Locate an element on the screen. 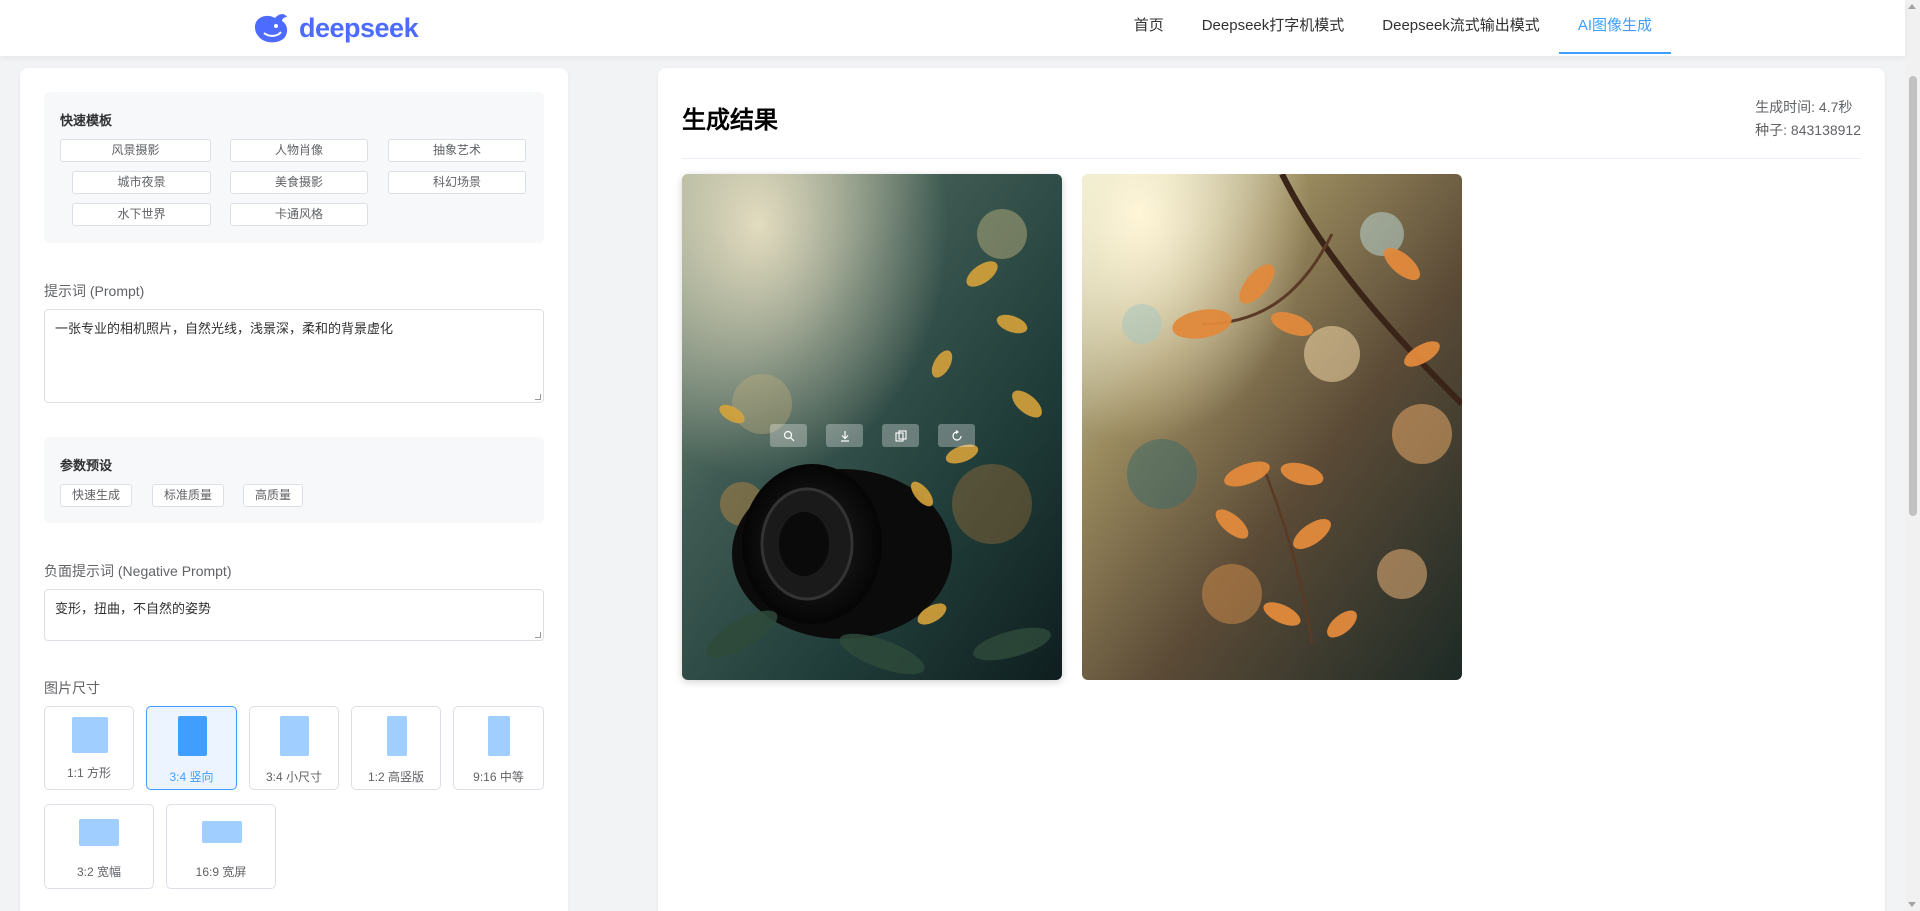 This screenshot has width=1920, height=911. download-icon is located at coordinates (844, 435).